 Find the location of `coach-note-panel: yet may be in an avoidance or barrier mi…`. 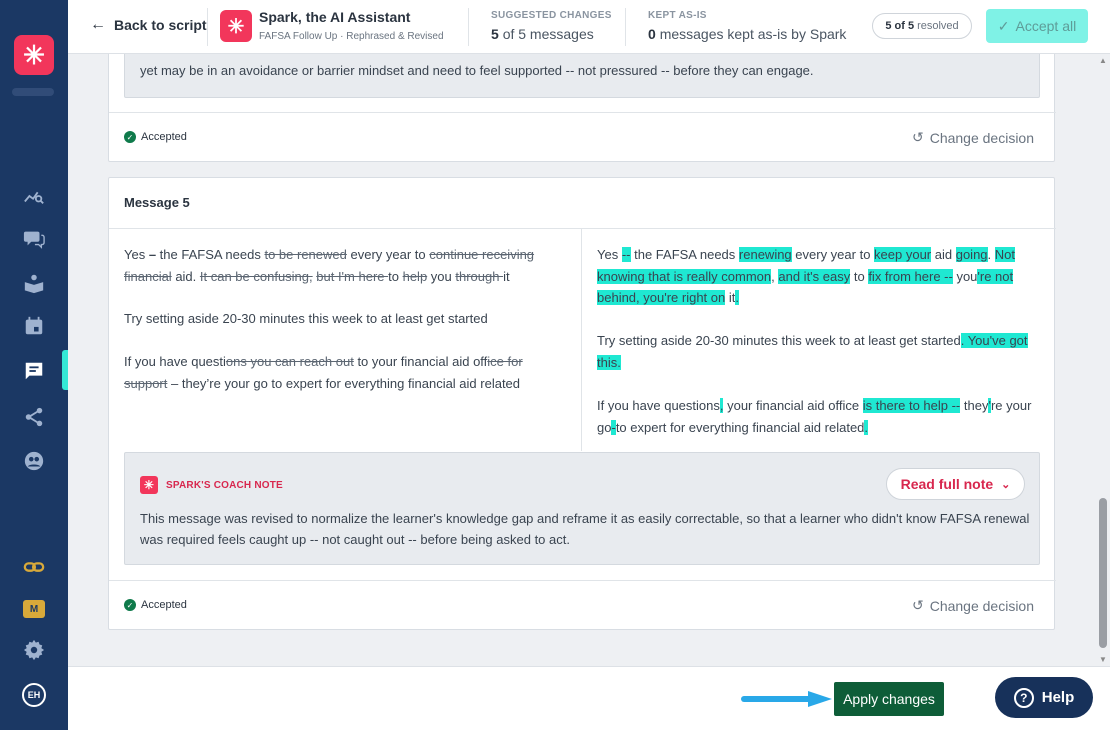

coach-note-panel: yet may be in an avoidance or barrier mi… is located at coordinates (582, 76).